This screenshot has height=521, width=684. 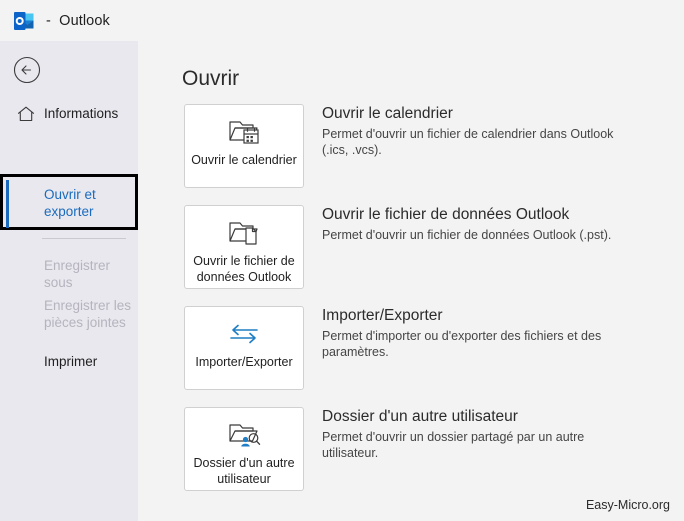 I want to click on option-card-label: Importer/Exporter, so click(x=244, y=362).